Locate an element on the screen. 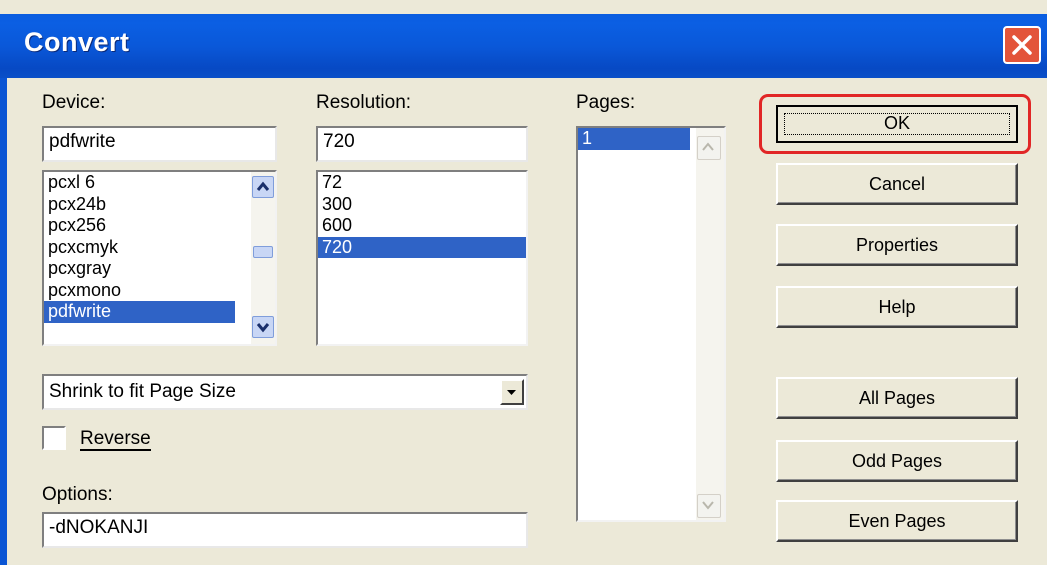  list-item: pcx256 is located at coordinates (159, 226).